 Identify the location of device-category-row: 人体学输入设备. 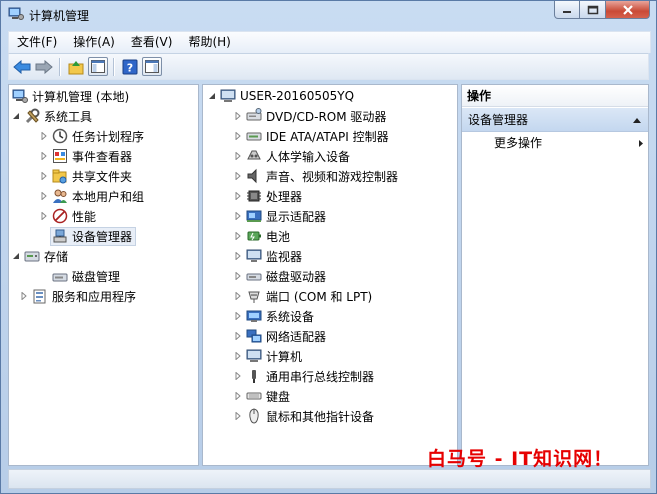
(292, 156).